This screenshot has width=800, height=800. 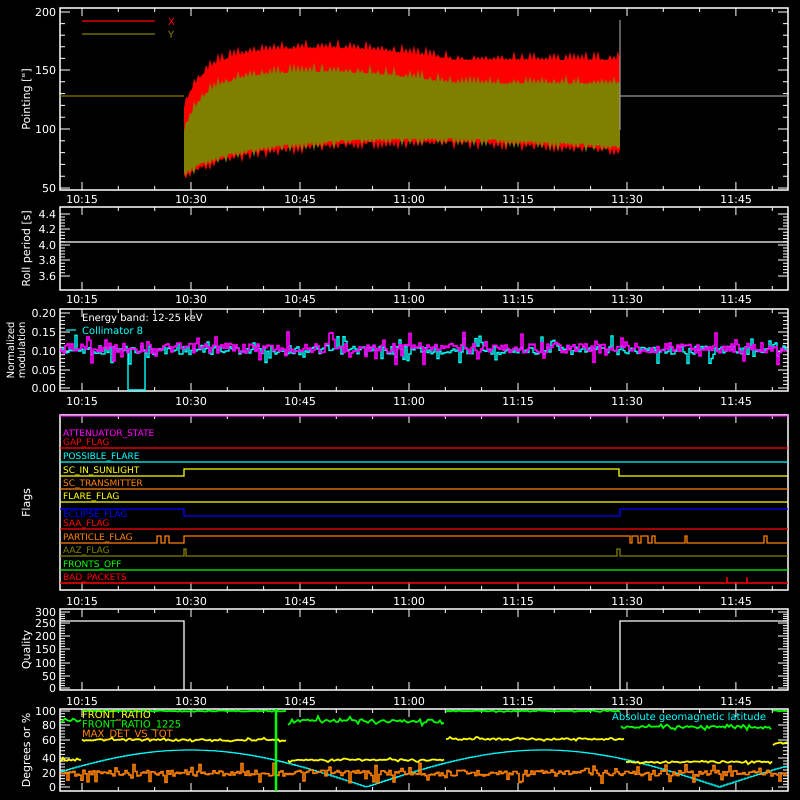 What do you see at coordinates (49, 725) in the screenshot?
I see `tick-label: 80` at bounding box center [49, 725].